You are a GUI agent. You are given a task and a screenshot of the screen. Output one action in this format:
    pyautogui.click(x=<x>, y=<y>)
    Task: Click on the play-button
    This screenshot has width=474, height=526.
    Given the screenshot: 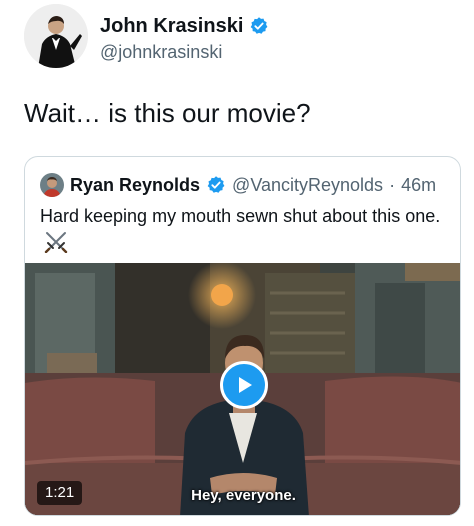 What is the action you would take?
    pyautogui.click(x=244, y=385)
    